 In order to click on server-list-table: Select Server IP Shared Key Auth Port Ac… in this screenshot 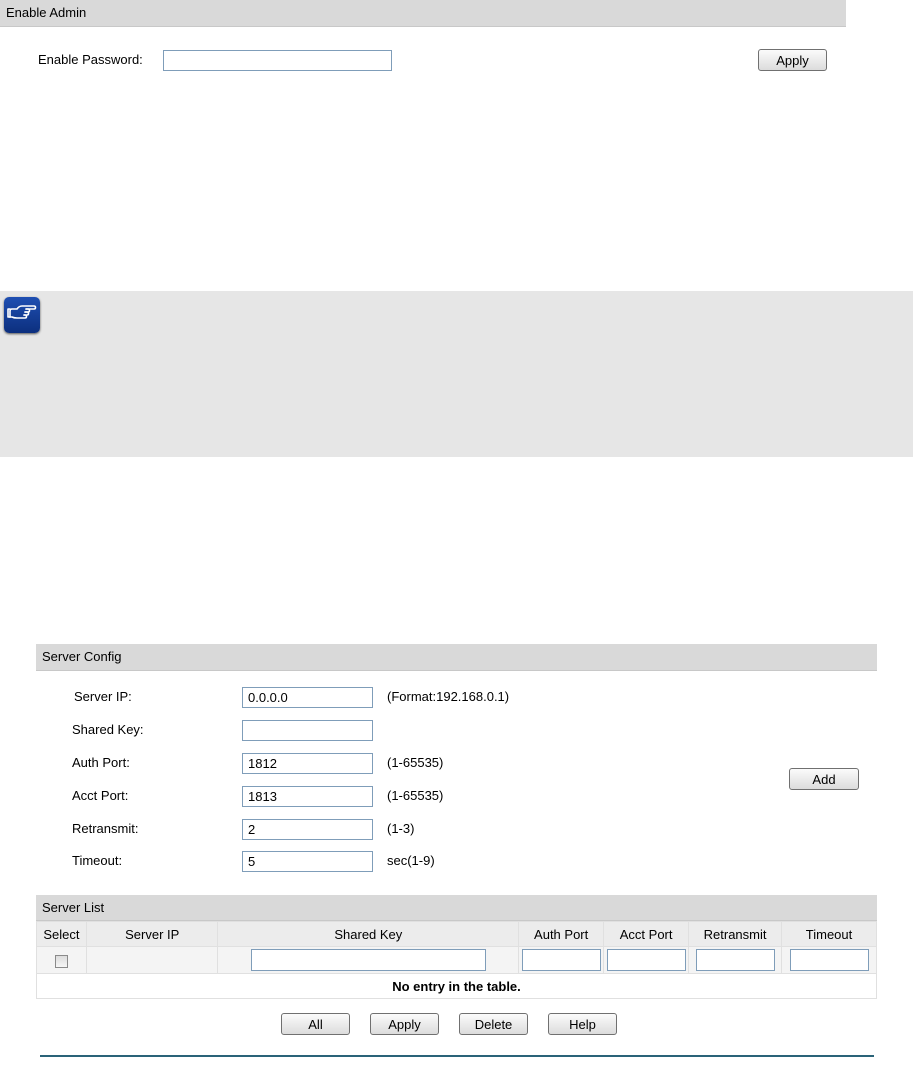, I will do `click(456, 960)`.